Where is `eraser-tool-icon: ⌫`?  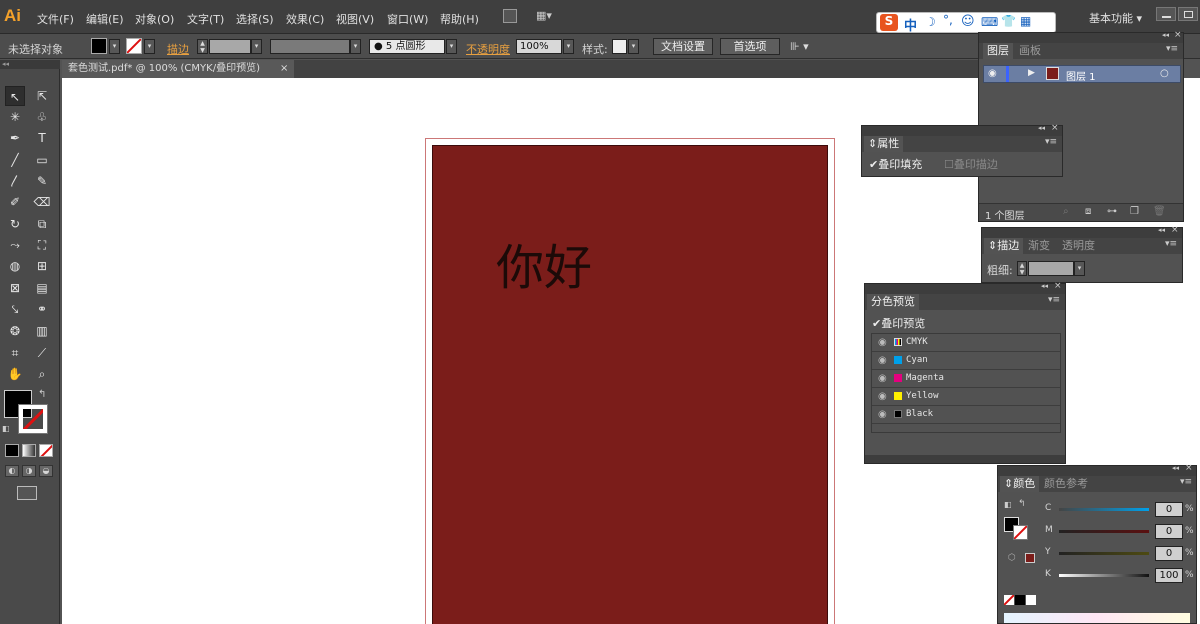
eraser-tool-icon: ⌫ is located at coordinates (42, 202).